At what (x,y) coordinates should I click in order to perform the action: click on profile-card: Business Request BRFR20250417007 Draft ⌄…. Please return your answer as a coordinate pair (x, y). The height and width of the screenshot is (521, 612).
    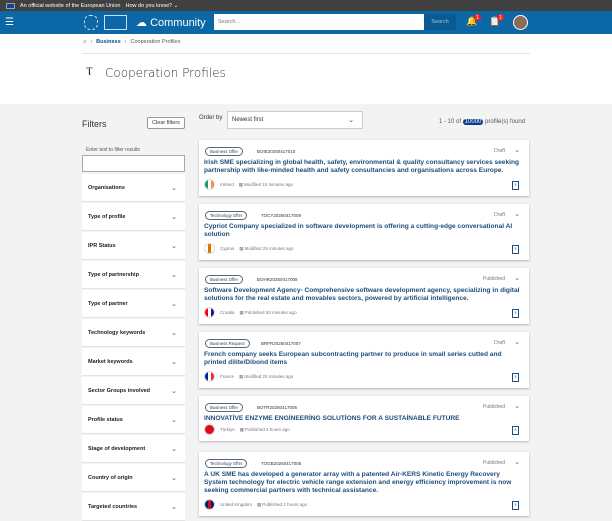
    Looking at the image, I should click on (364, 360).